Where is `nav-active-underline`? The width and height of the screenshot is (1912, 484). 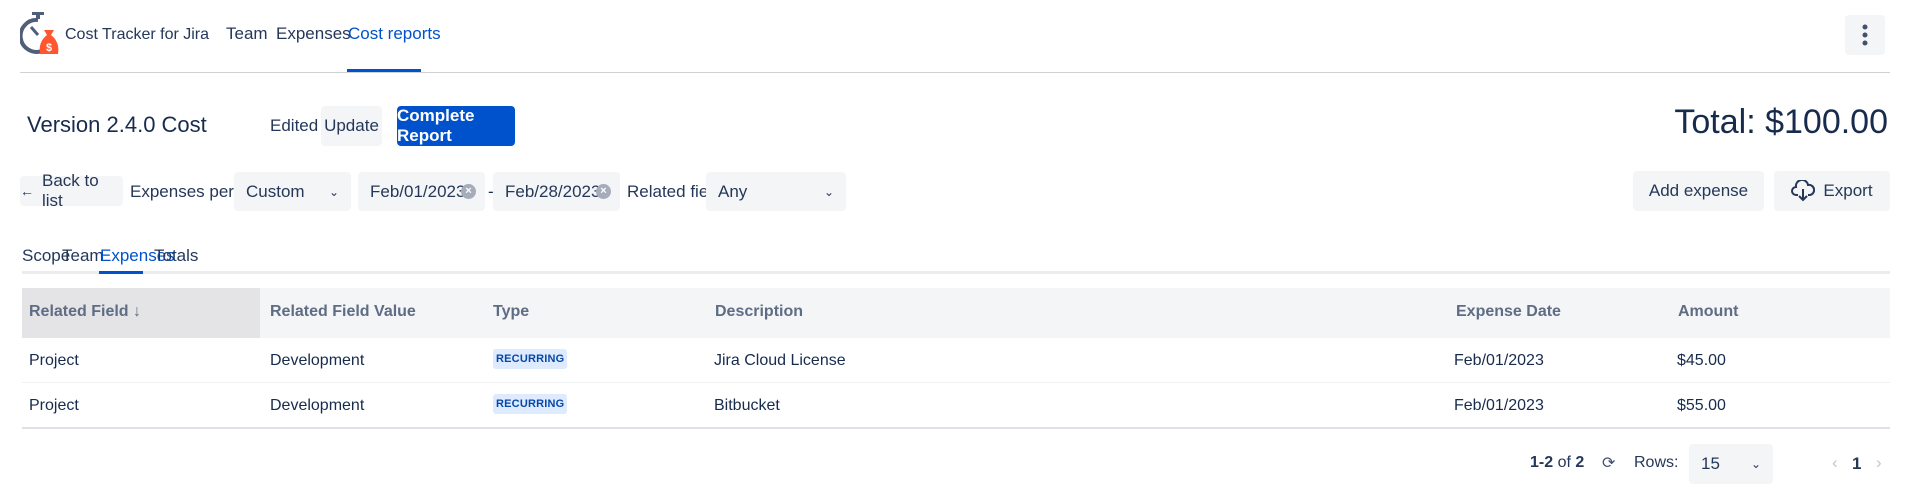 nav-active-underline is located at coordinates (384, 70).